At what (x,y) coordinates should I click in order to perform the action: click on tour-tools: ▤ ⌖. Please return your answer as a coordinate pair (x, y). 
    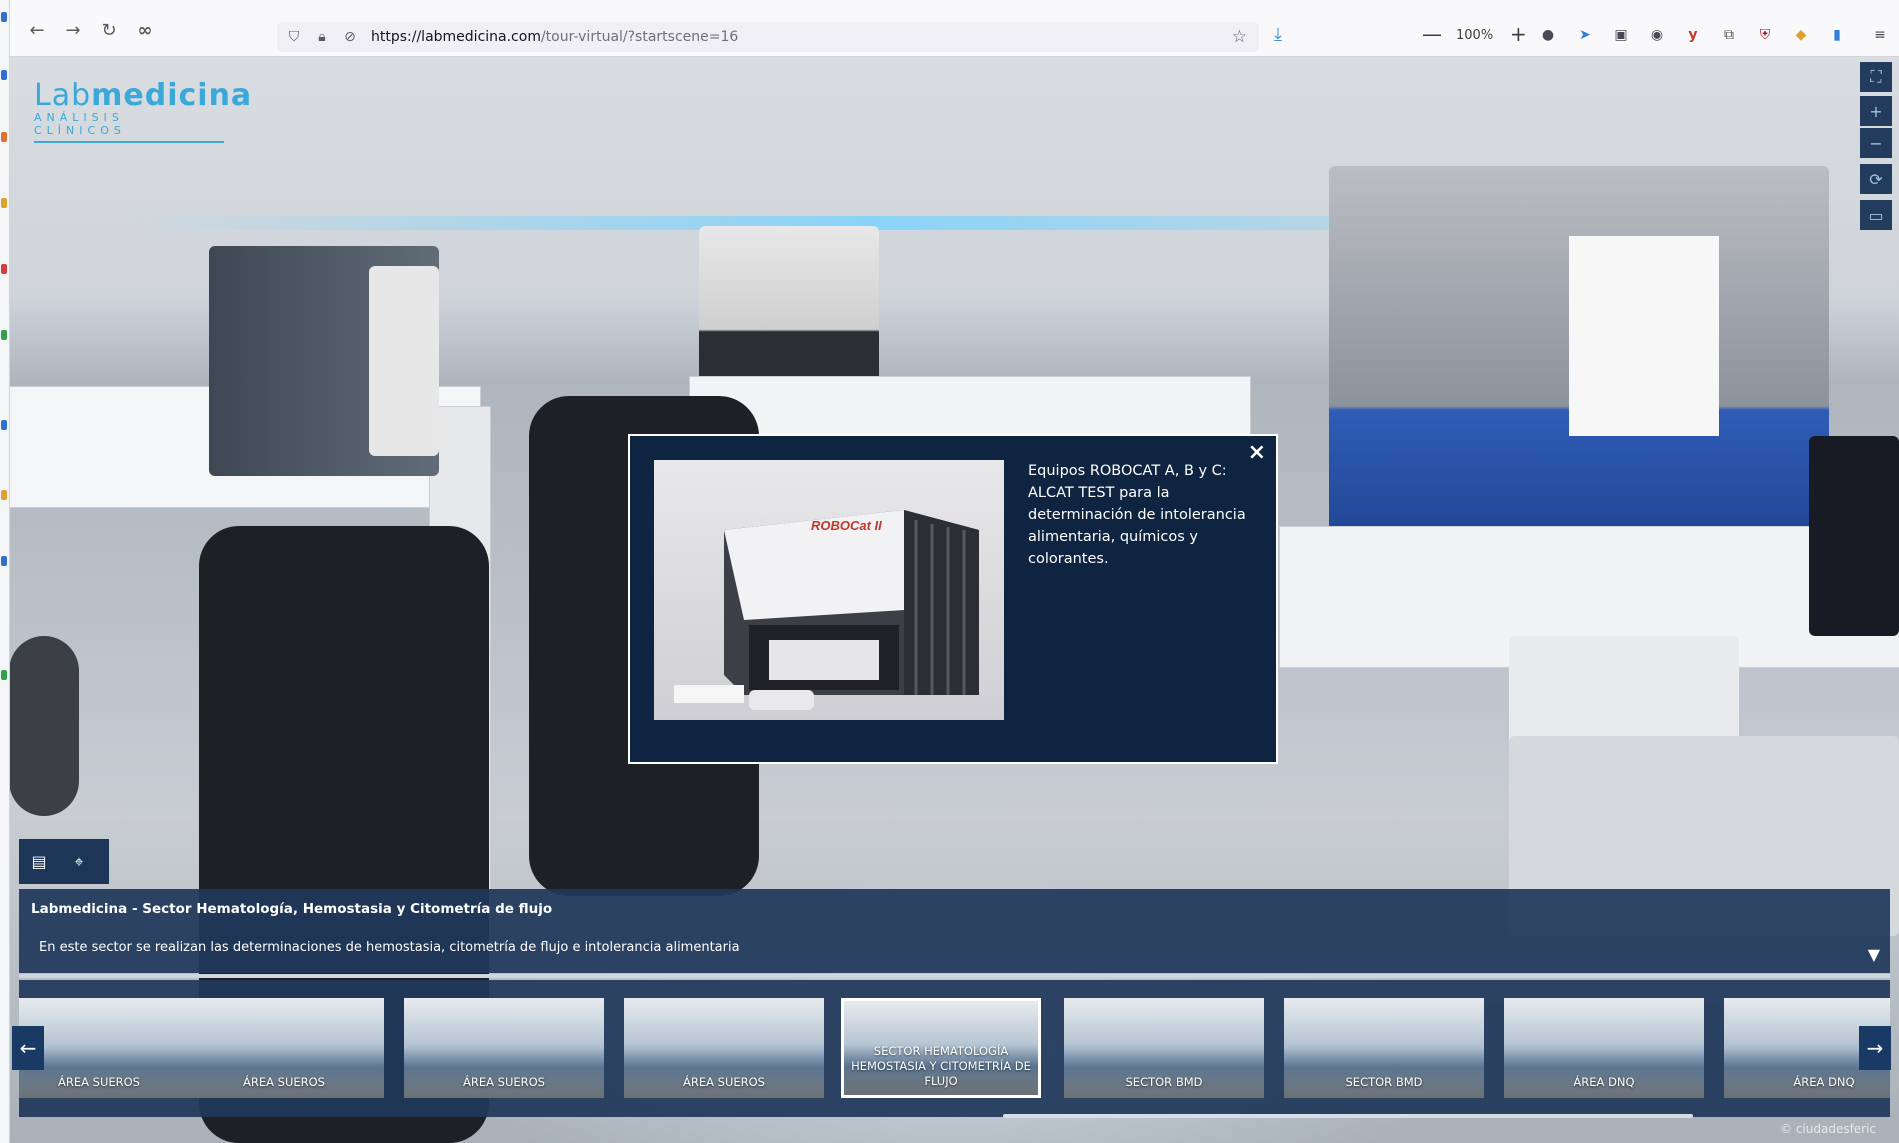
    Looking at the image, I should click on (64, 861).